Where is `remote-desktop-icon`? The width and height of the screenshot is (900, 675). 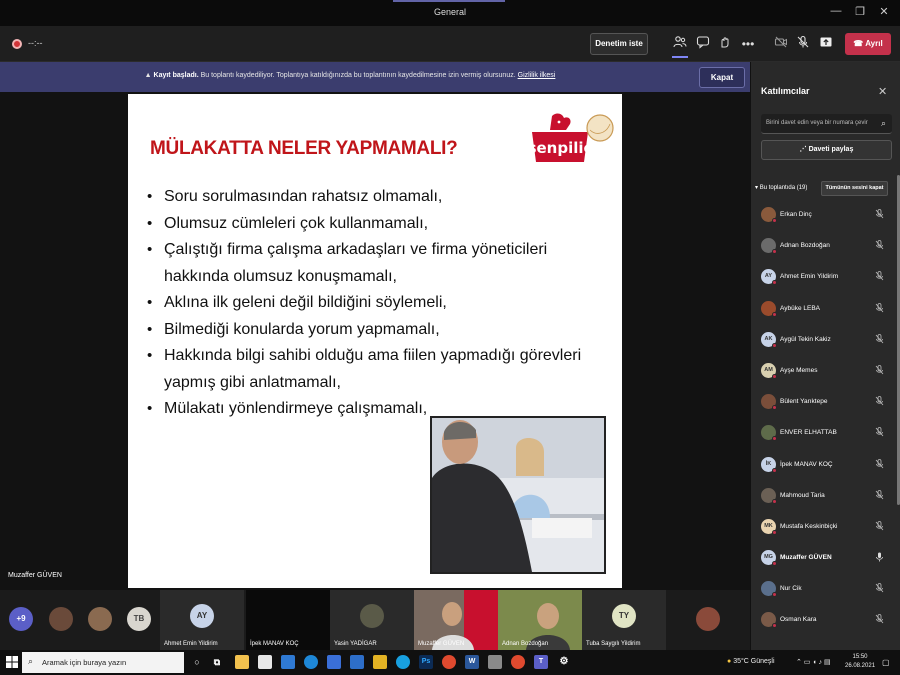 remote-desktop-icon is located at coordinates (357, 662).